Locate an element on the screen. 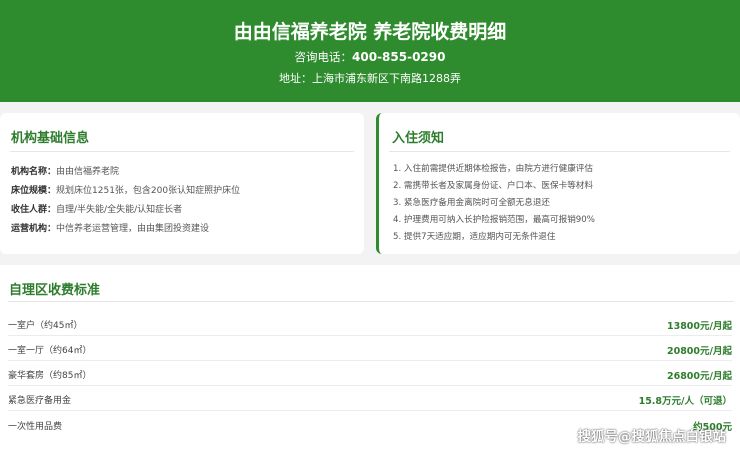 The width and height of the screenshot is (740, 451). info-row: 运营机构：中信养老运营管理，由由集团投资建设 is located at coordinates (110, 227).